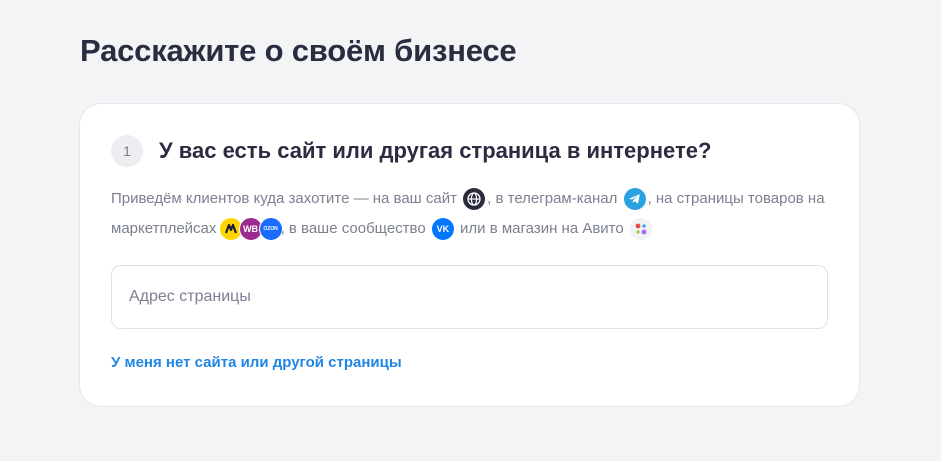  What do you see at coordinates (474, 199) in the screenshot?
I see `globe-icon` at bounding box center [474, 199].